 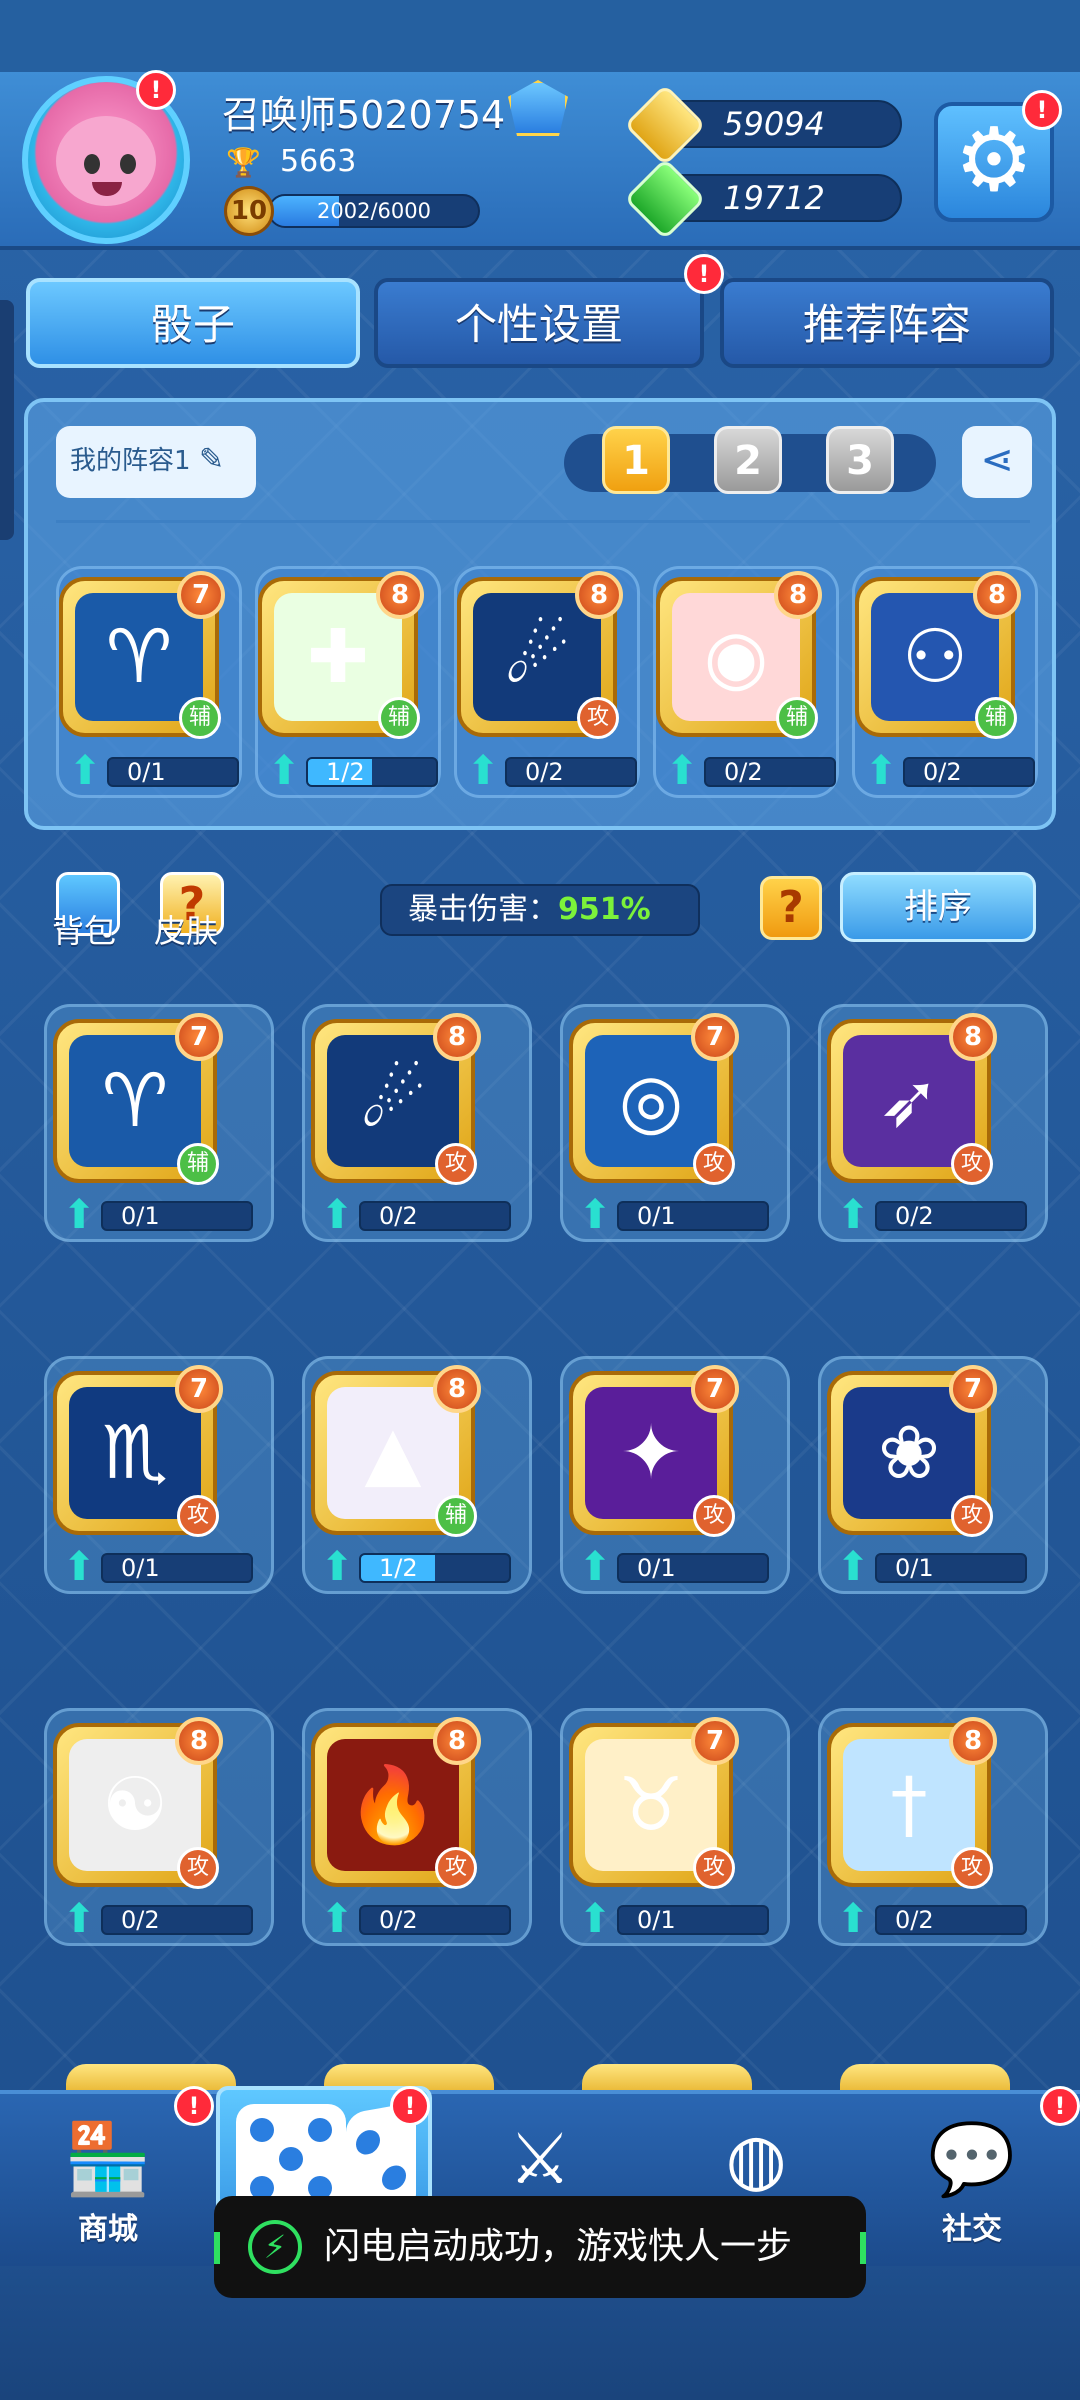 What do you see at coordinates (417, 1827) in the screenshot?
I see `dice-card: 🔥 8 攻 ⬆ 0/2` at bounding box center [417, 1827].